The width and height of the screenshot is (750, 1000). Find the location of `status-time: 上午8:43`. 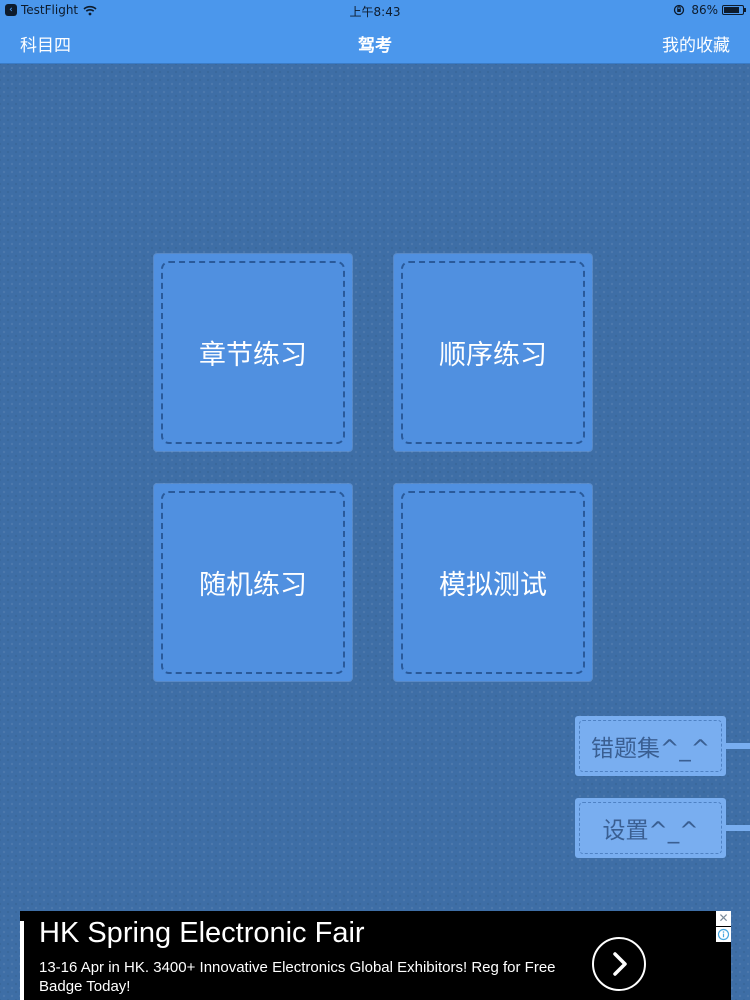

status-time: 上午8:43 is located at coordinates (375, 12).